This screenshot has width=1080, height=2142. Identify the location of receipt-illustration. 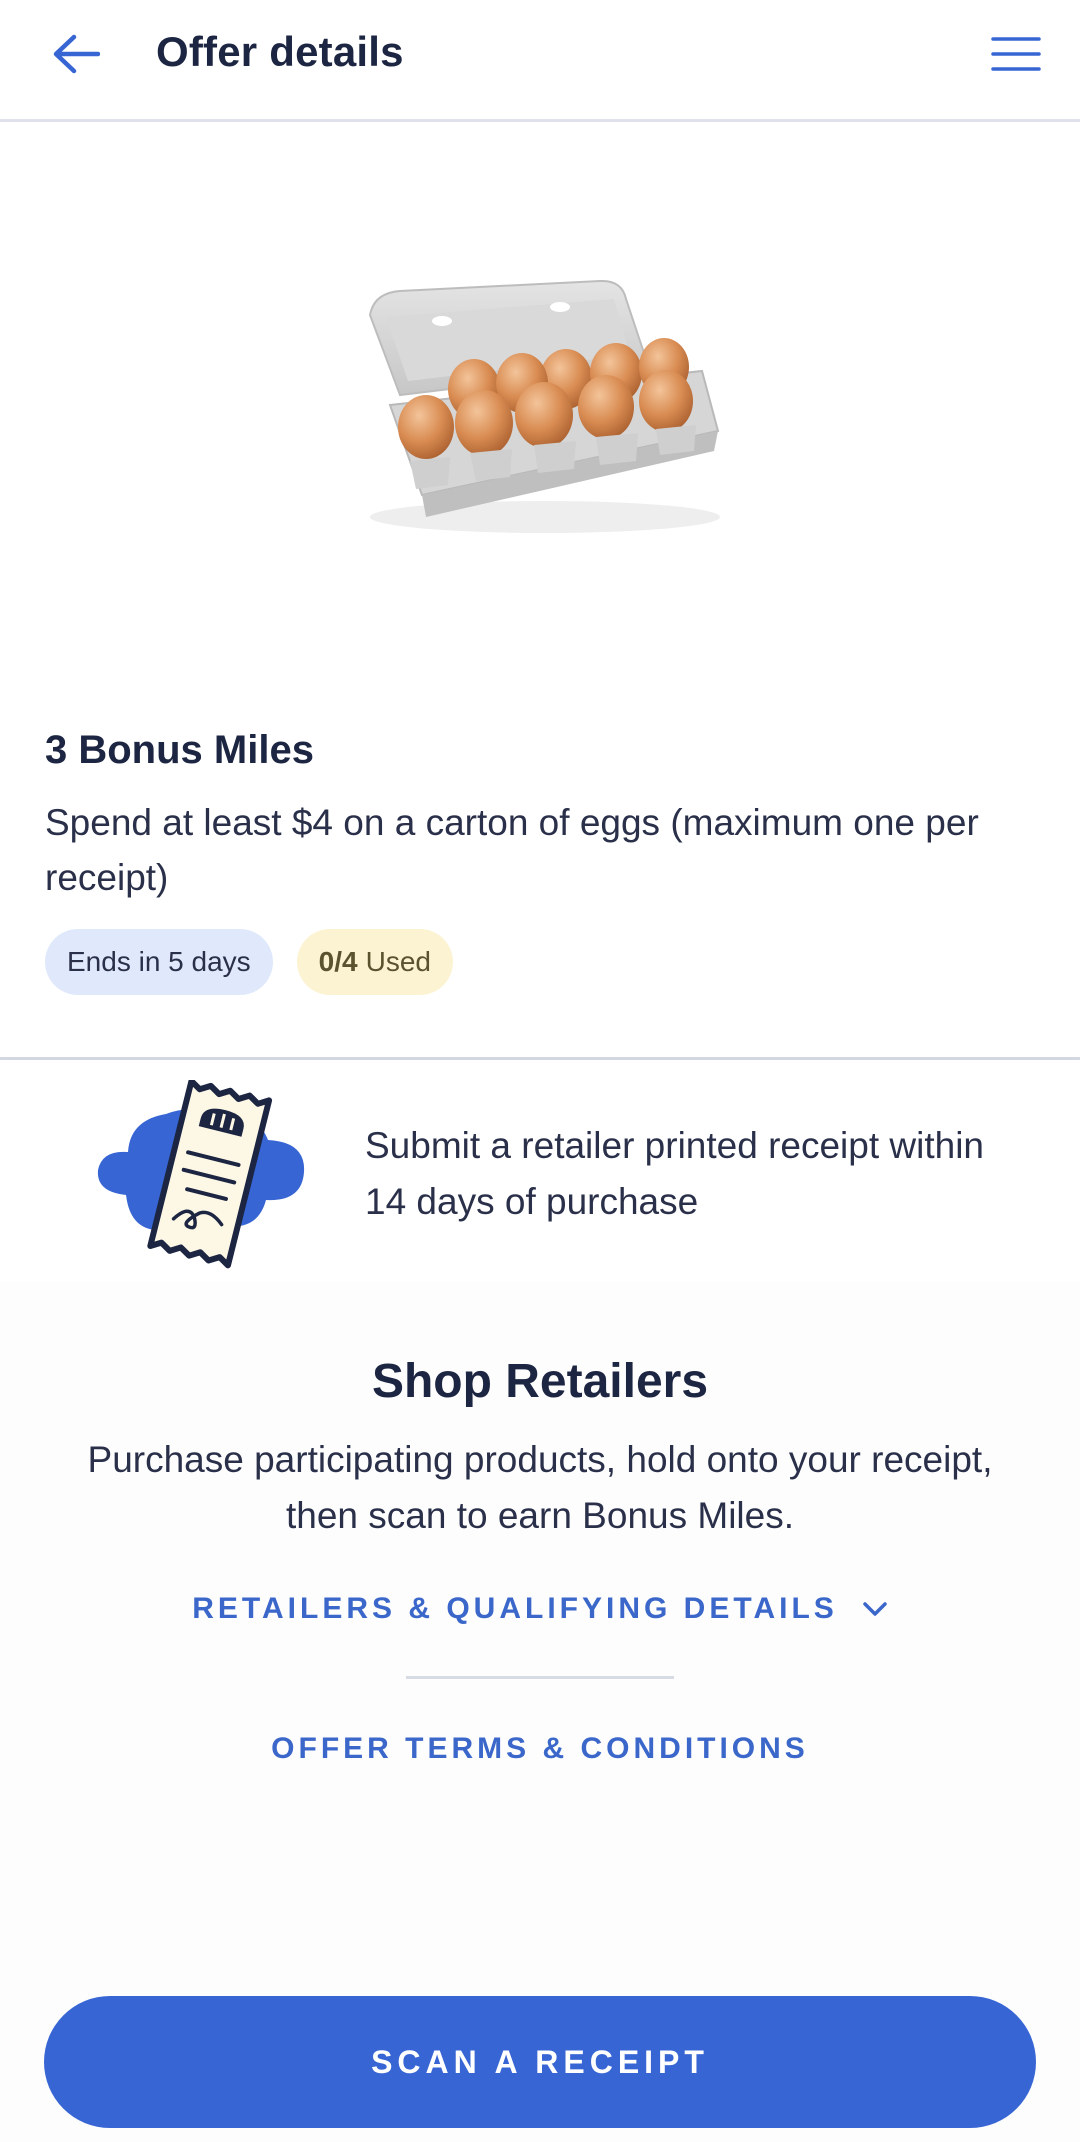
(201, 1174).